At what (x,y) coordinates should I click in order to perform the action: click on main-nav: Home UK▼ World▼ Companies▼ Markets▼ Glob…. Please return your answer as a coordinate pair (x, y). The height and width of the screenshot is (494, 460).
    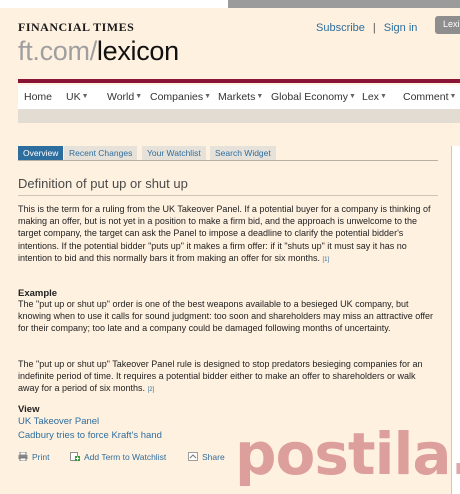
    Looking at the image, I should click on (239, 97).